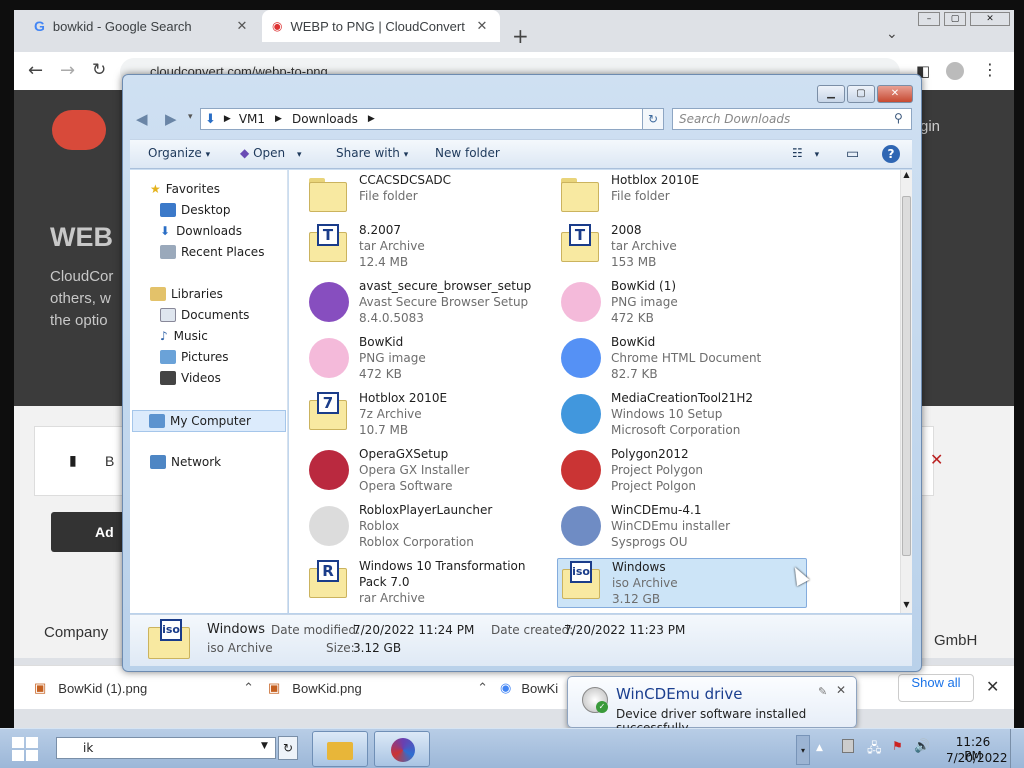 The image size is (1024, 768). Describe the element at coordinates (819, 748) in the screenshot. I see `show-hidden-icons: ▲` at that location.